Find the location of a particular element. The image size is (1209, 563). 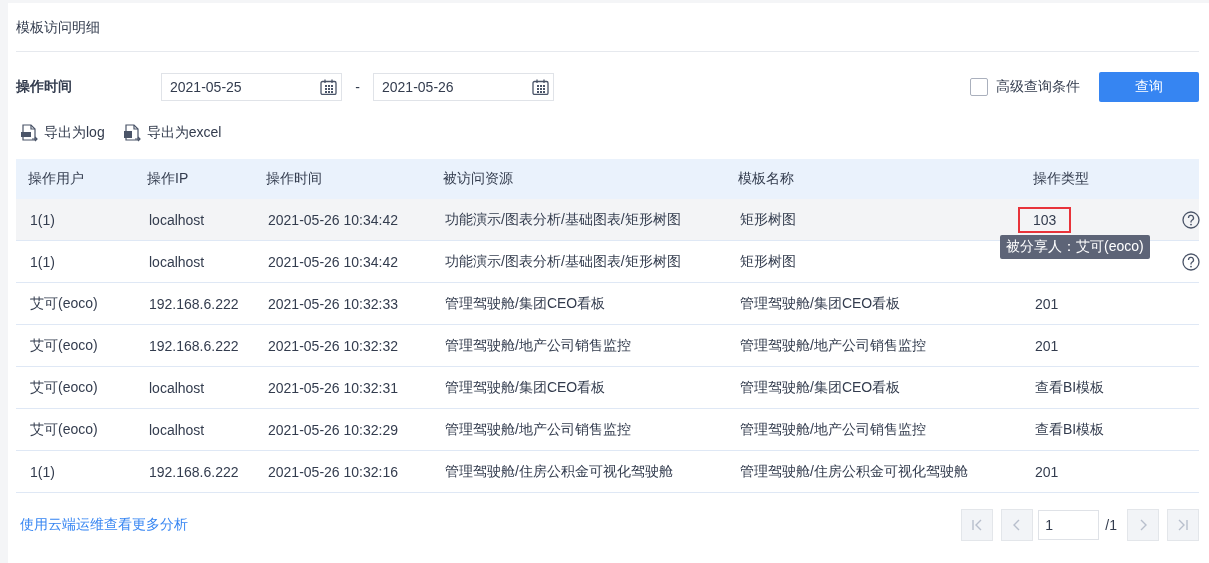

table-cell-text: 2021-05-26 10:34:42 is located at coordinates (333, 220).